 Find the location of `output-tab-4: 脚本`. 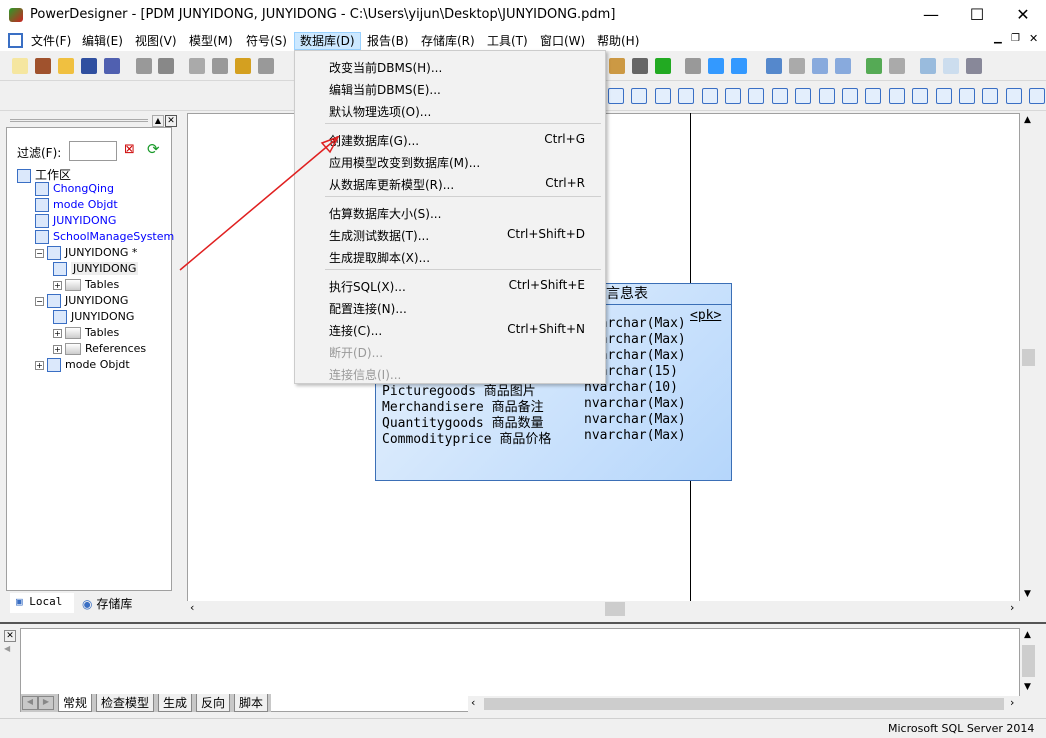

output-tab-4: 脚本 is located at coordinates (251, 703).